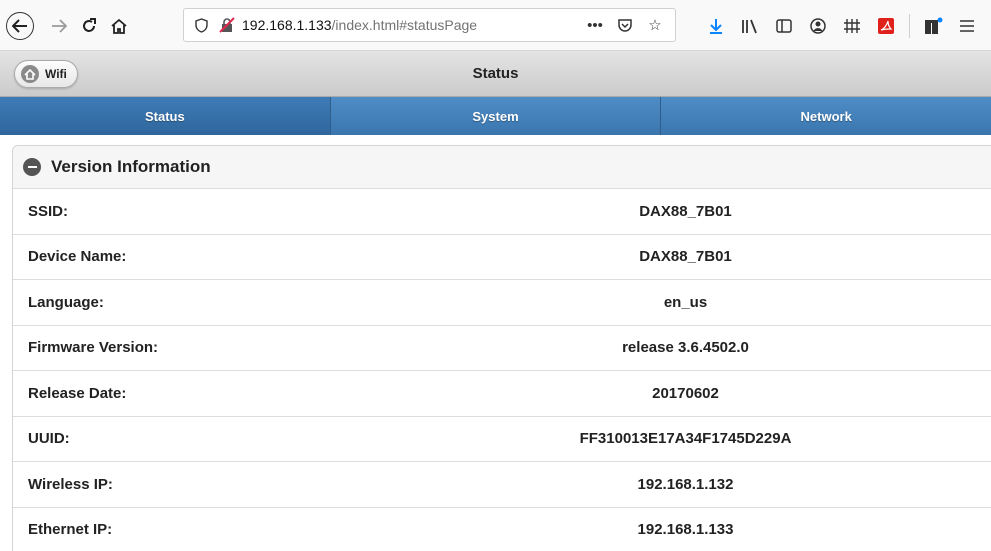  I want to click on extension-grid-icon, so click(852, 26).